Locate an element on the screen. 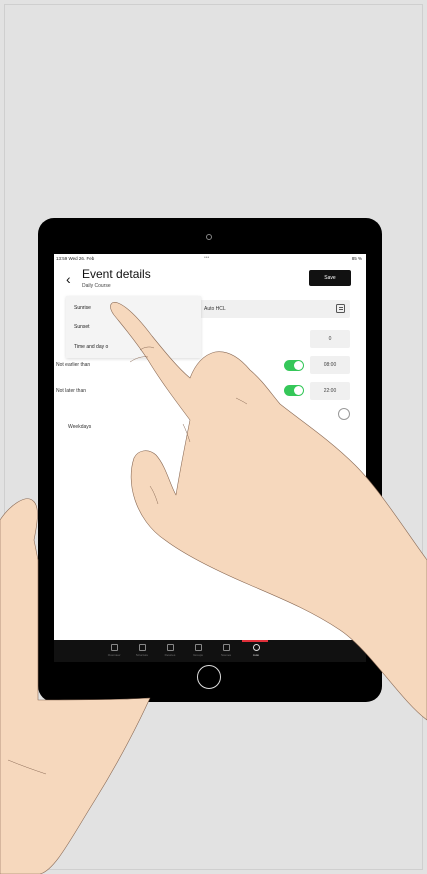 The image size is (427, 874). nav-item-overview: Overview is located at coordinates (114, 652).